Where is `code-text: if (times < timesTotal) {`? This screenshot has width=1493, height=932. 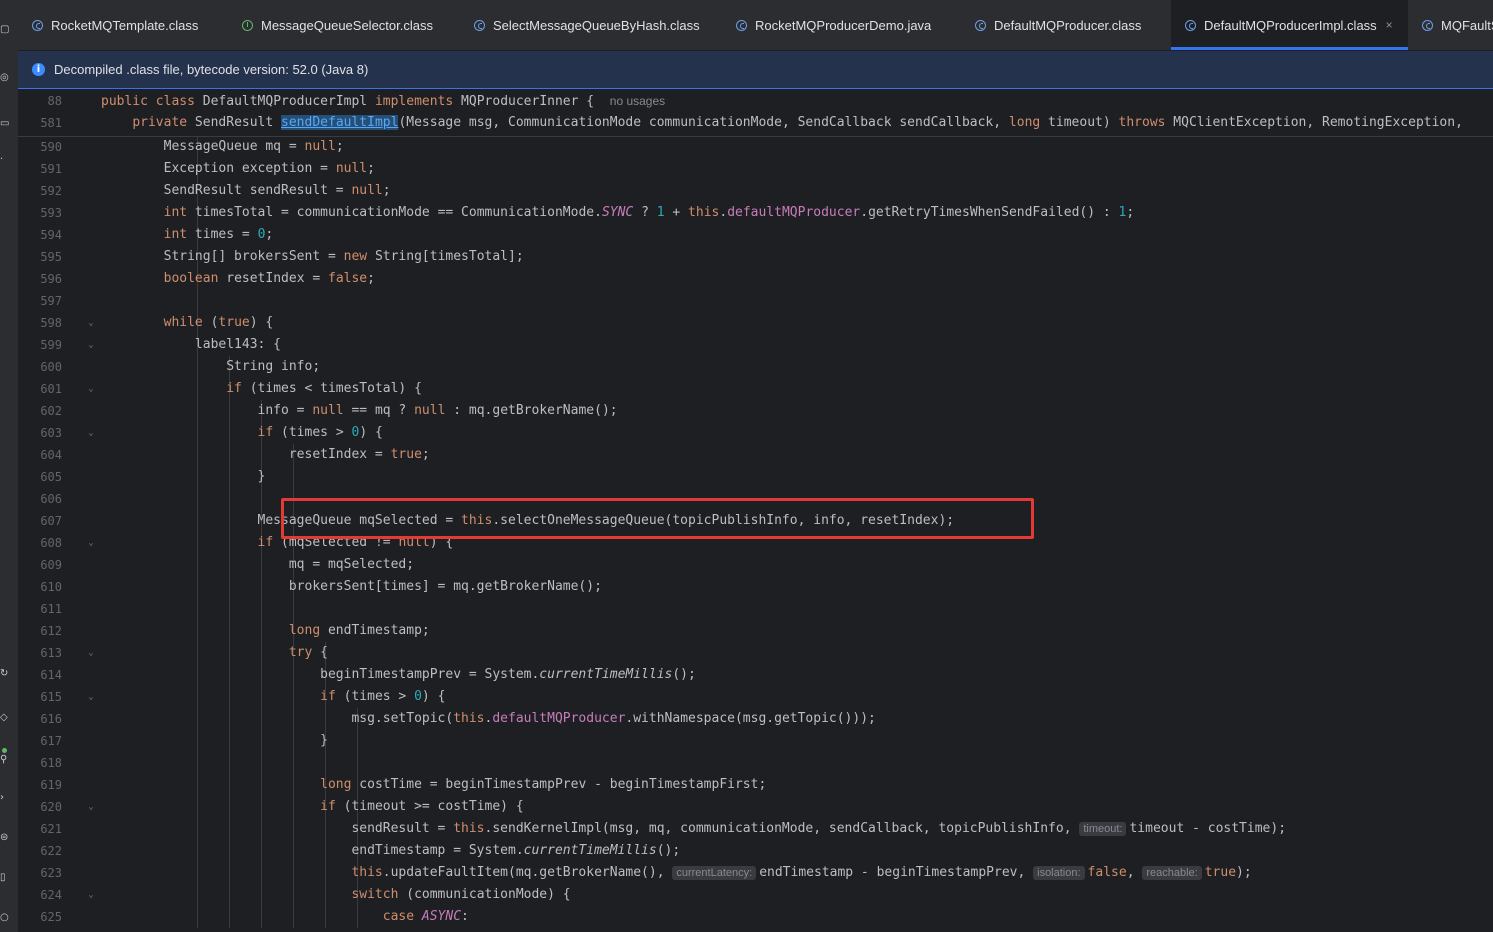
code-text: if (times < timesTotal) { is located at coordinates (324, 388).